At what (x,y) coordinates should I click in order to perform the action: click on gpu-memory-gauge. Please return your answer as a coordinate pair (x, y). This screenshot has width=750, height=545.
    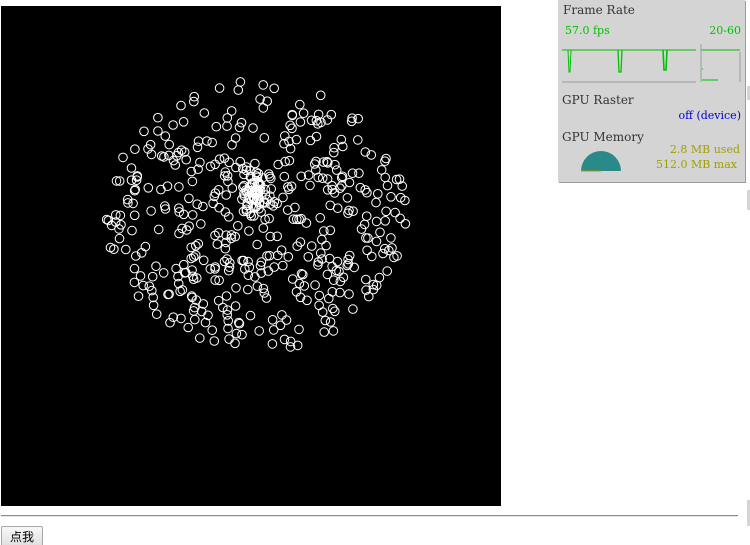
    Looking at the image, I should click on (601, 161).